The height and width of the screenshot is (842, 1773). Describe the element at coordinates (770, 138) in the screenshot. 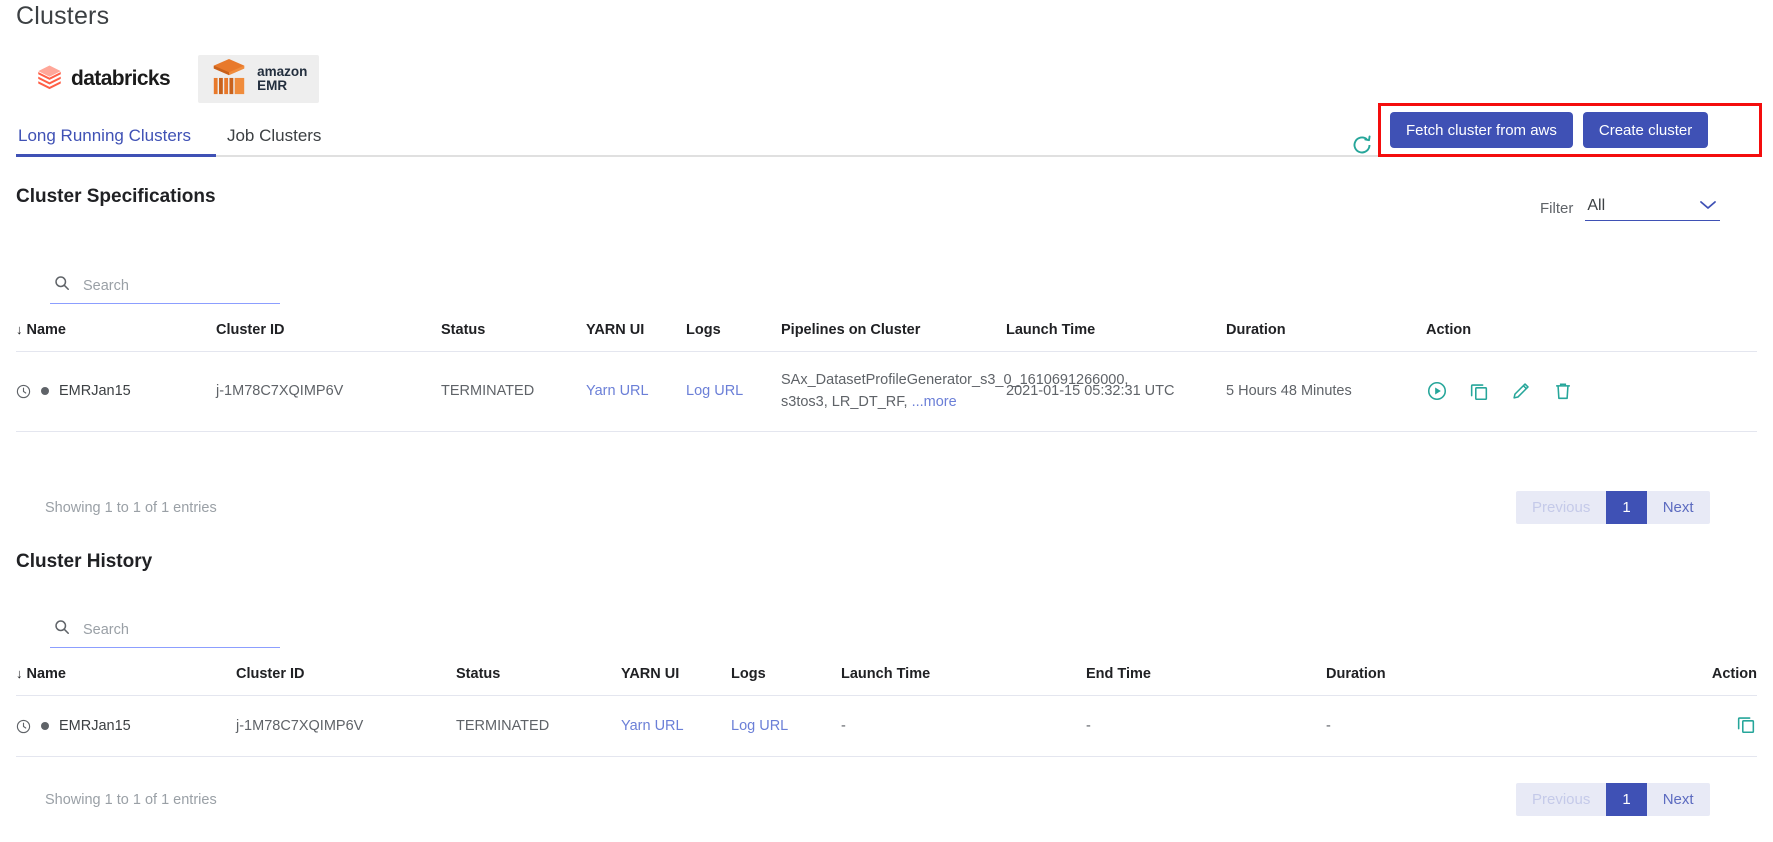

I see `cluster-tabs: Long Running Clusters Job Clusters` at that location.